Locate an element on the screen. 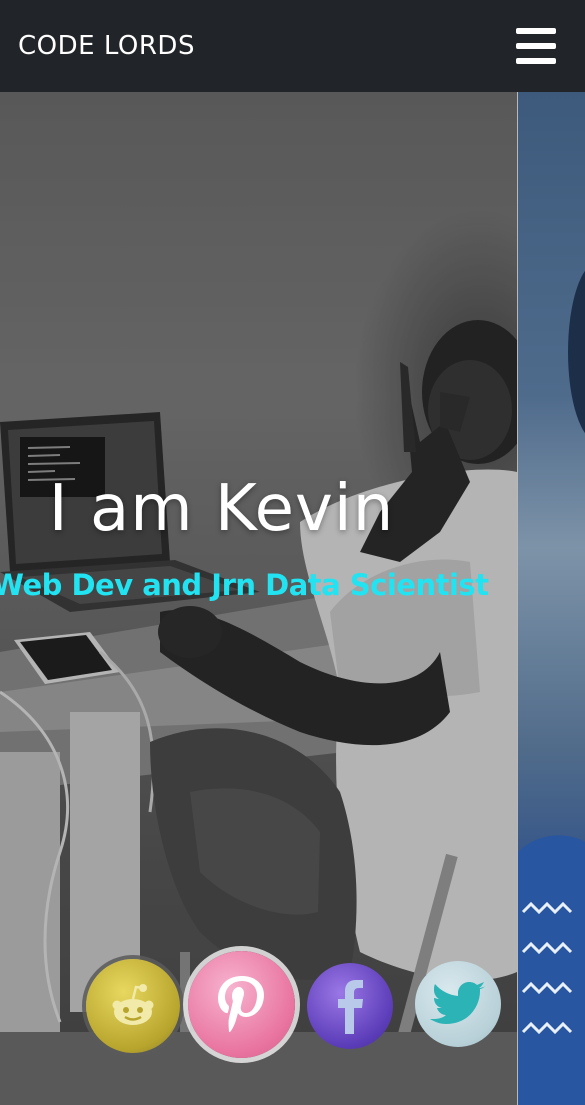 The width and height of the screenshot is (585, 1105). hero-title: I am Kevin is located at coordinates (221, 509).